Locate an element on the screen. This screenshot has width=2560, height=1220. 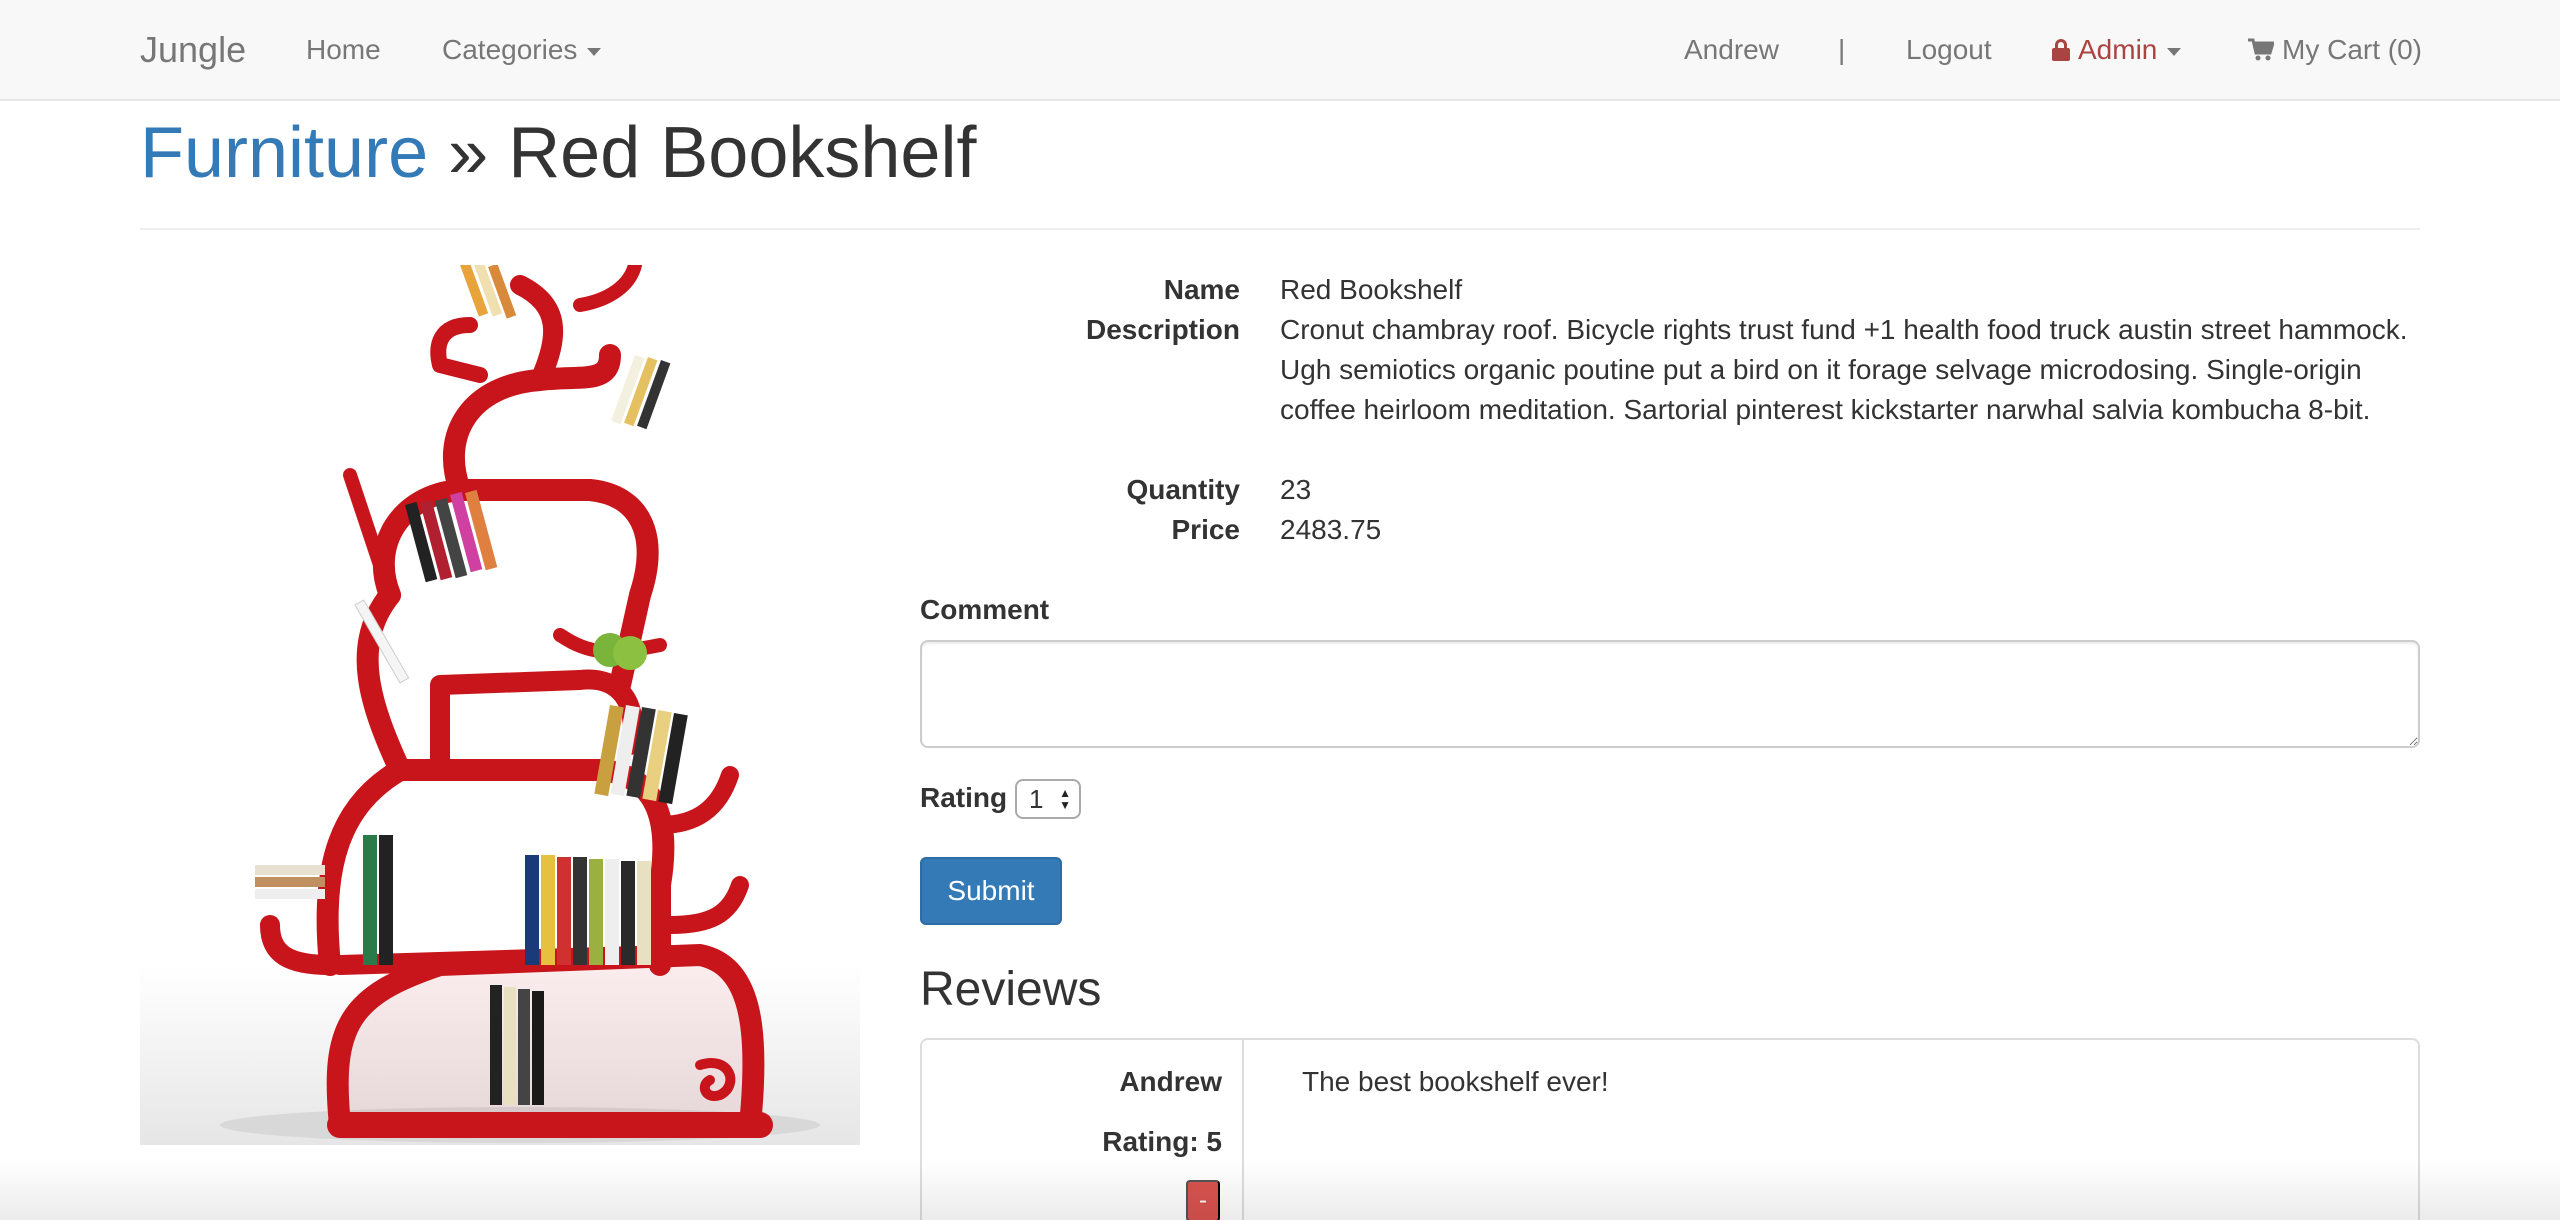
detail-value-price: 2483.75 is located at coordinates (1331, 529).